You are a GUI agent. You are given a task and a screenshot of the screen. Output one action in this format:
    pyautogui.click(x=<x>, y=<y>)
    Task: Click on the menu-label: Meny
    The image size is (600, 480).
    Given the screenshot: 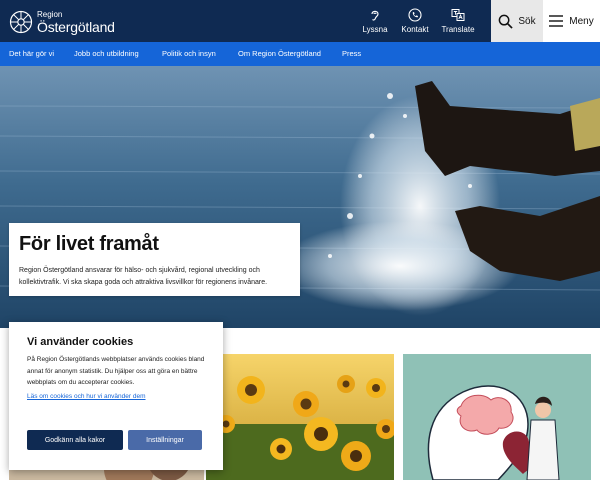 What is the action you would take?
    pyautogui.click(x=581, y=21)
    